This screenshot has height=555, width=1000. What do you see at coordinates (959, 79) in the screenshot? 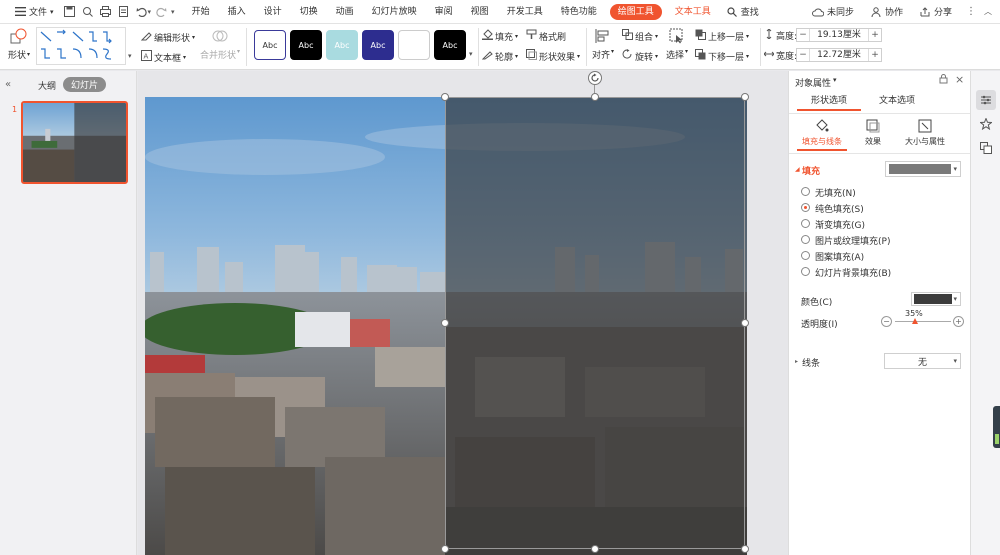
I see `close-icon: ×` at bounding box center [959, 79].